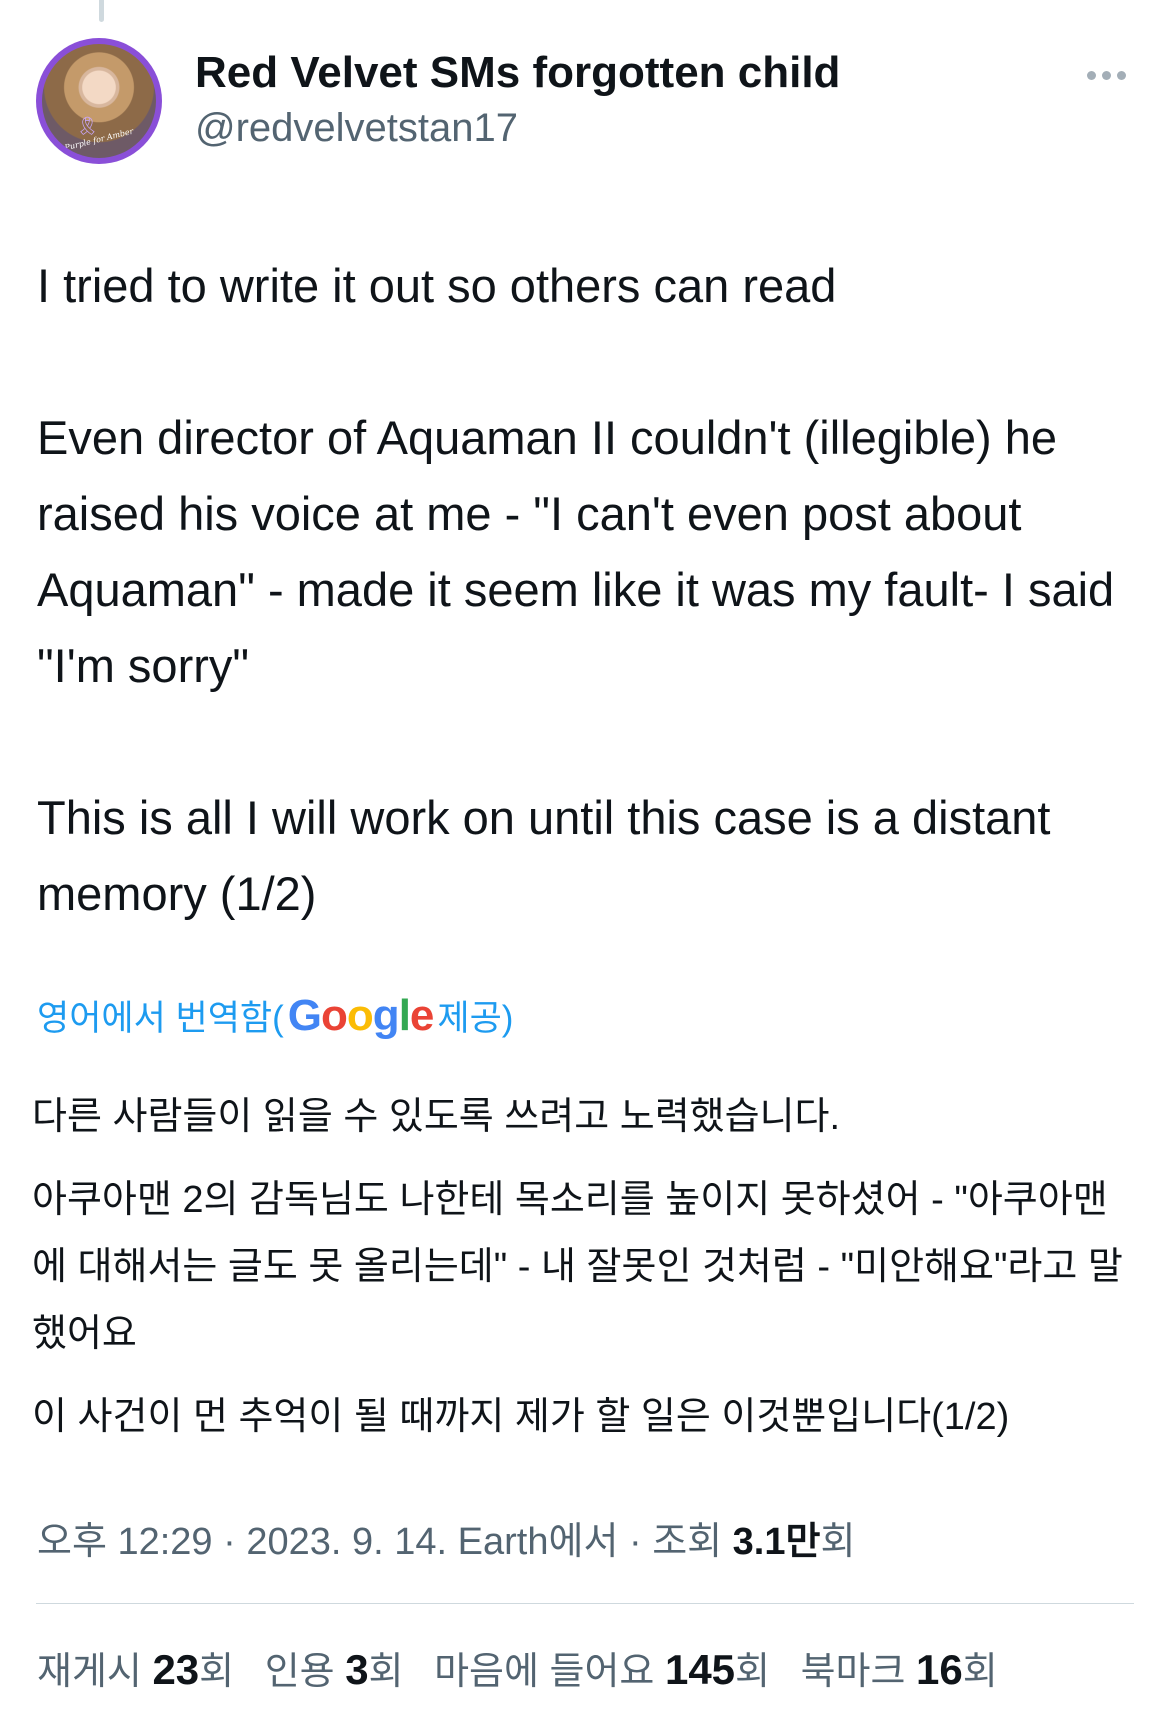 Image resolution: width=1170 pixels, height=1717 pixels. I want to click on stat-count: 145, so click(700, 1669).